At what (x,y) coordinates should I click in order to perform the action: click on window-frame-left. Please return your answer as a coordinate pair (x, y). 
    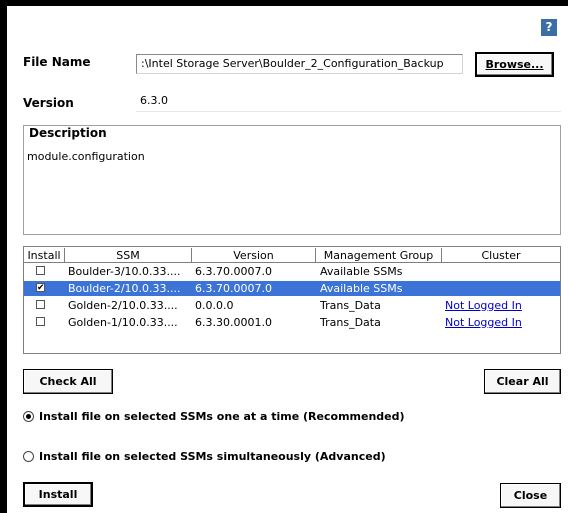
    Looking at the image, I should click on (3, 256).